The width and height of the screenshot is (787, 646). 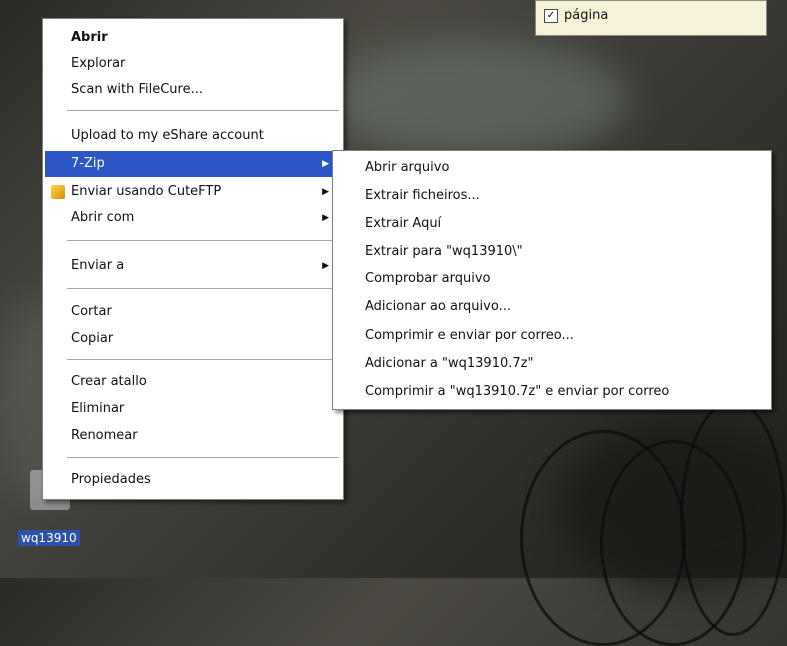 What do you see at coordinates (98, 265) in the screenshot?
I see `menu-item-label: Enviar a` at bounding box center [98, 265].